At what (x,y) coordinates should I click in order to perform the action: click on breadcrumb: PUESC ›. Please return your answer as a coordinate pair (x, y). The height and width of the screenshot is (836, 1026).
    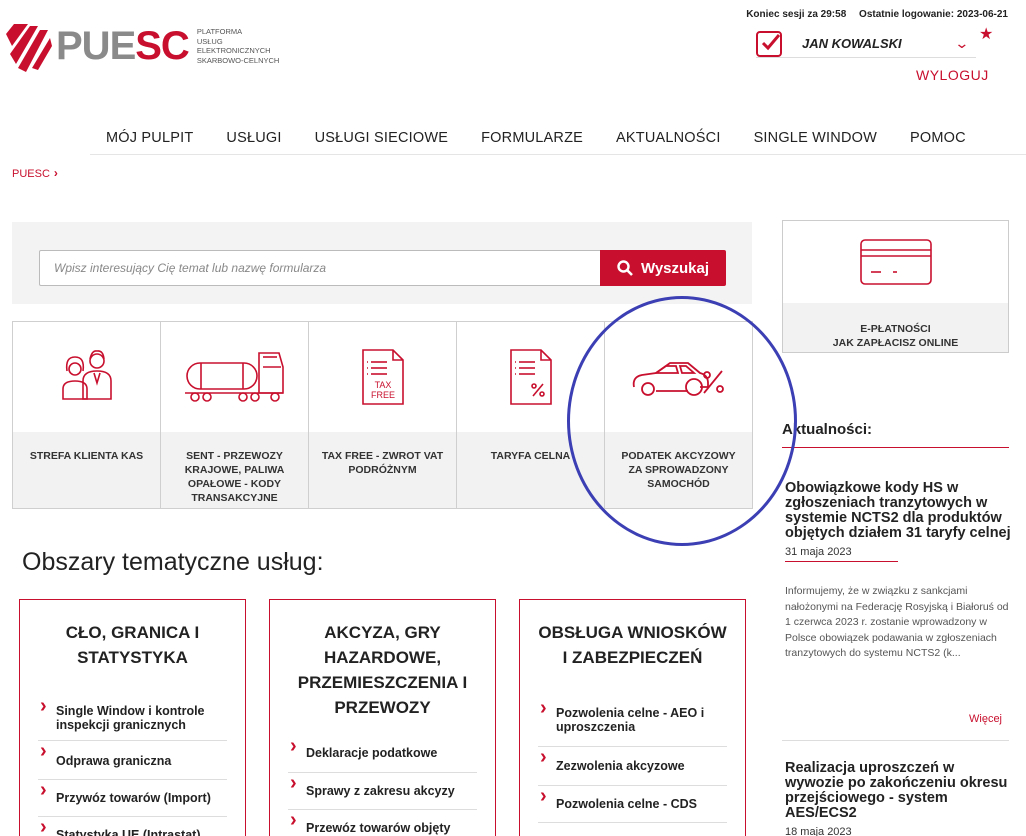
    Looking at the image, I should click on (35, 173).